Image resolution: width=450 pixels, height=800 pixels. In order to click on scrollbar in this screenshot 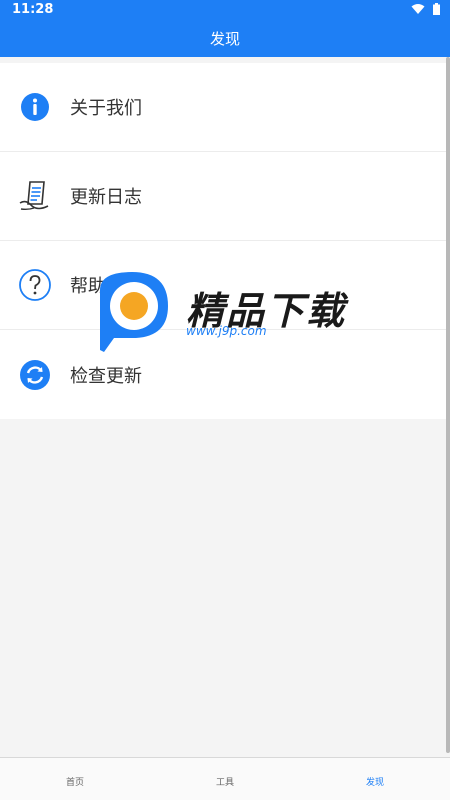, I will do `click(448, 405)`.